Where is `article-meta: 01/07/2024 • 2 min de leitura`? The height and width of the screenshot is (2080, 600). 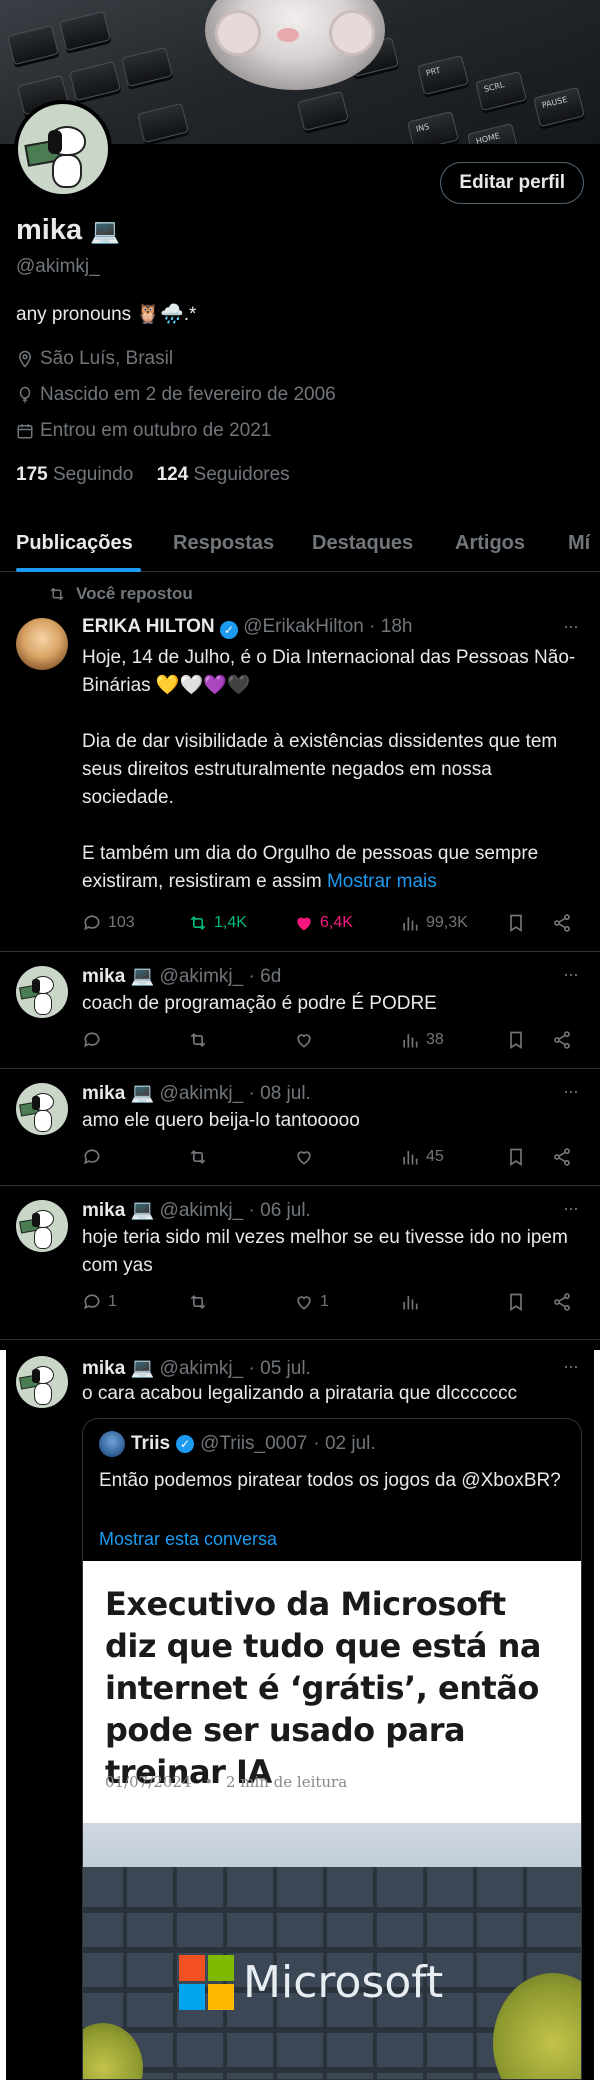
article-meta: 01/07/2024 • 2 min de leitura is located at coordinates (226, 1782).